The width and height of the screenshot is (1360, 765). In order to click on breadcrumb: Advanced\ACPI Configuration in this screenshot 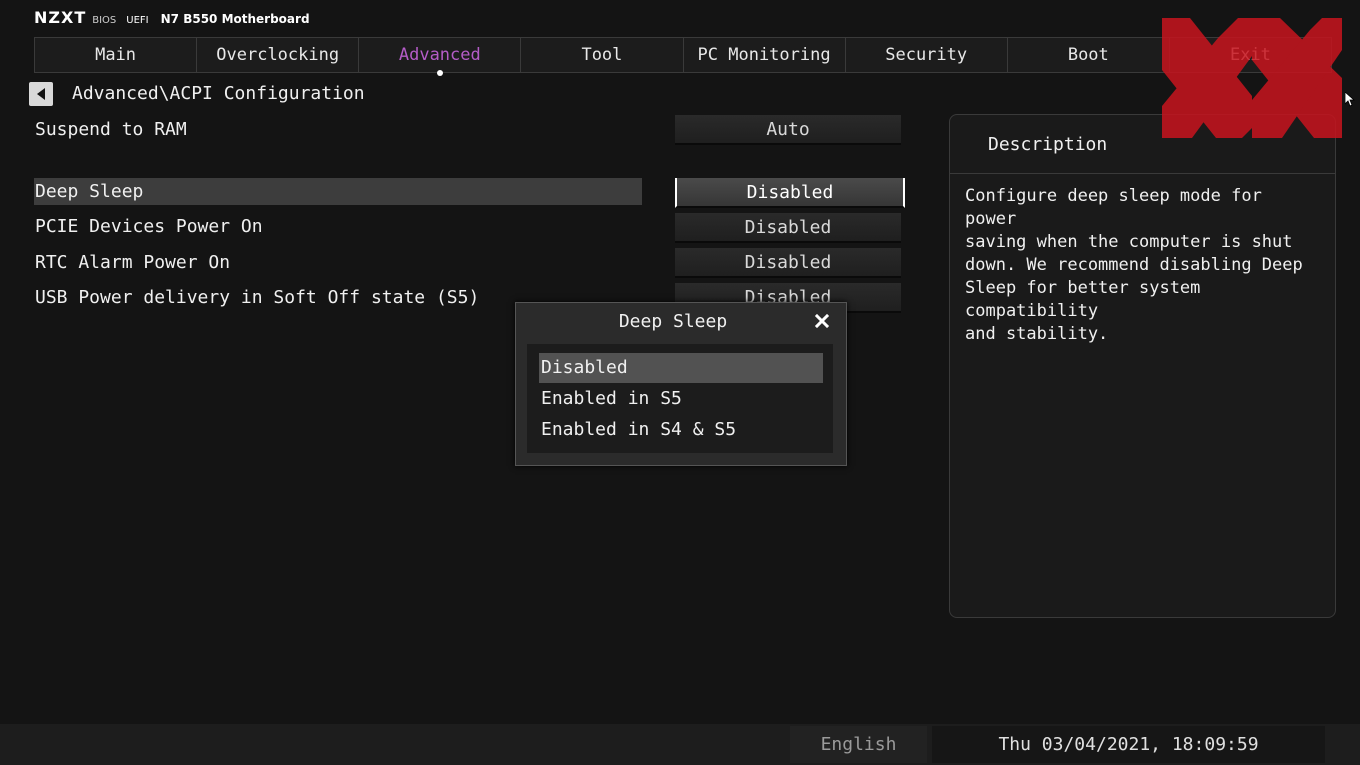, I will do `click(218, 93)`.